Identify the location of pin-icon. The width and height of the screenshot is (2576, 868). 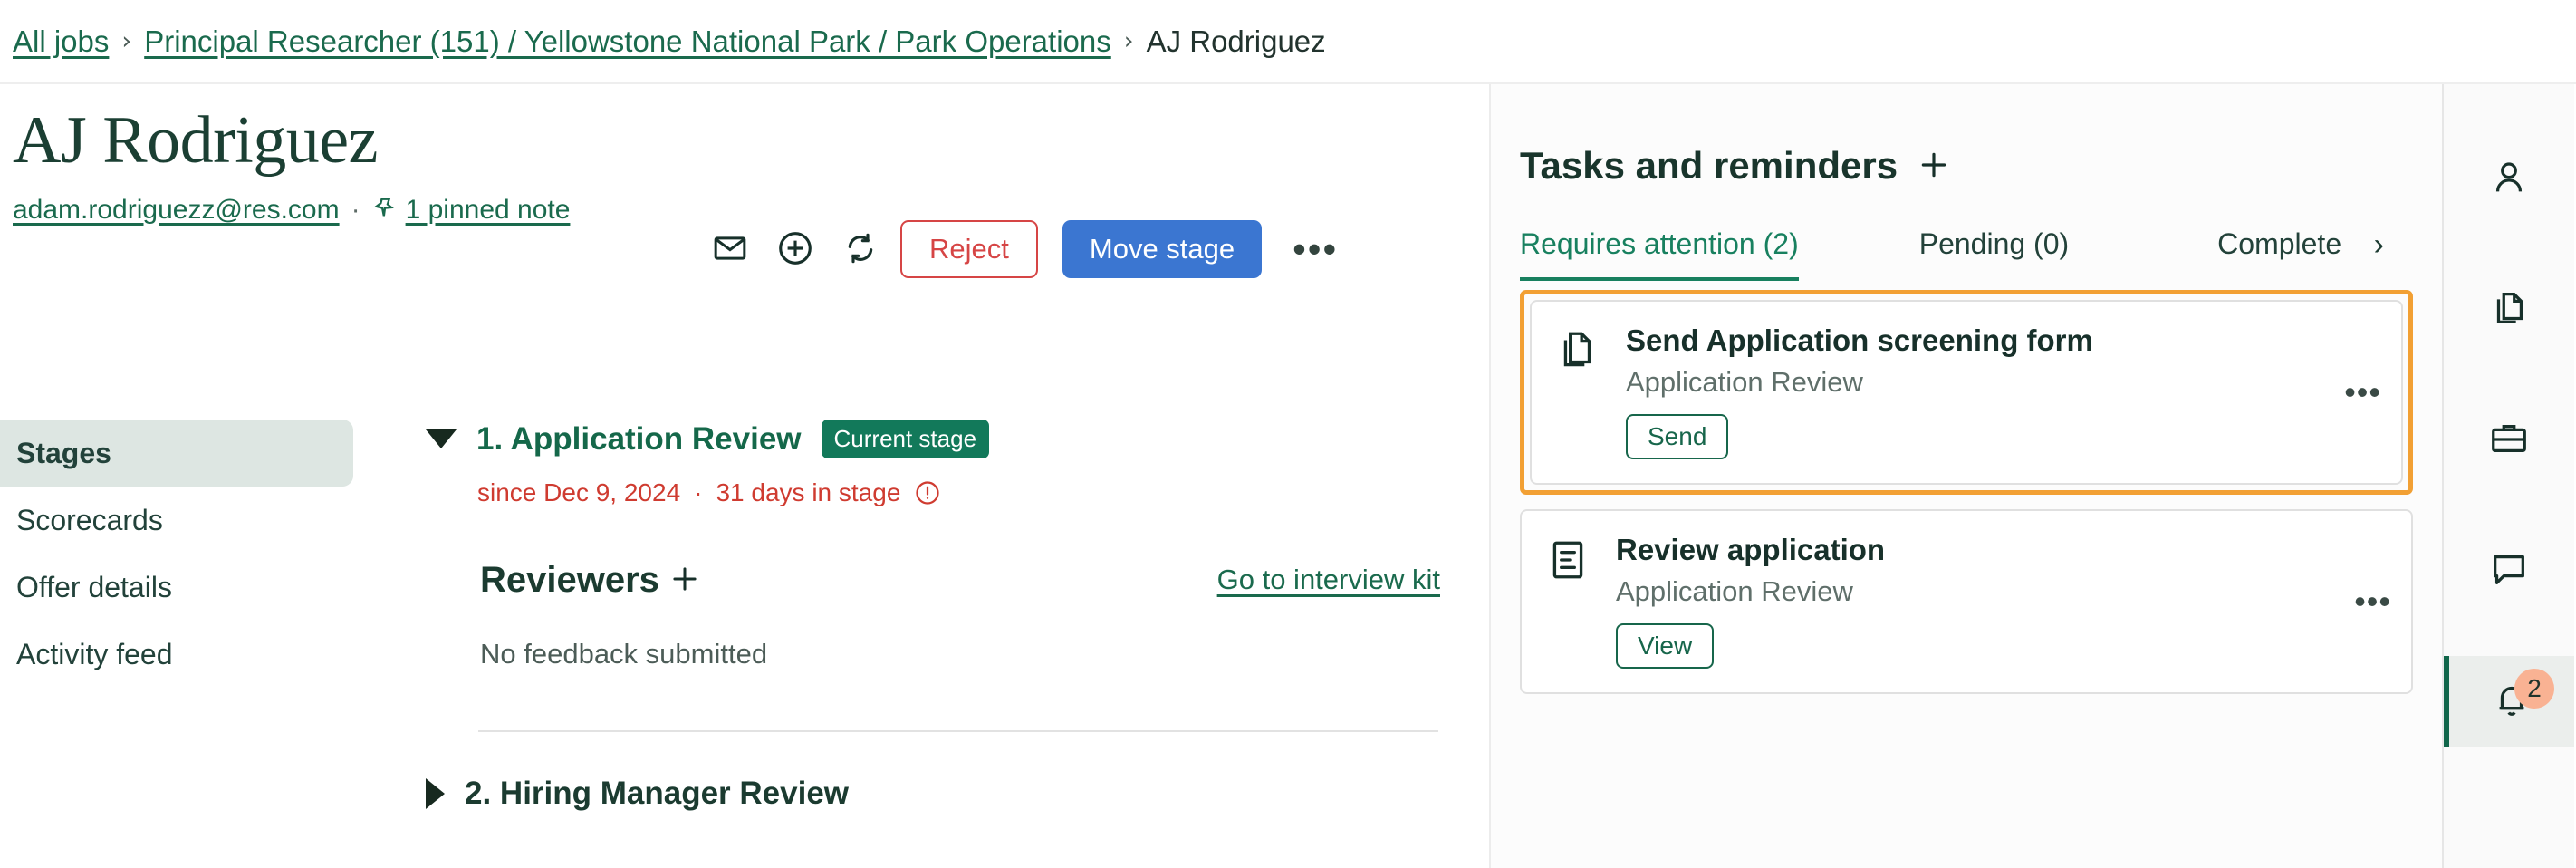
(385, 210).